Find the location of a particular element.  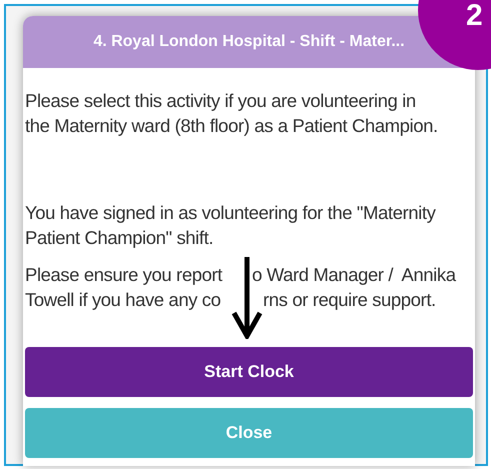

dialog-text: Please ensure you report is located at coordinates (124, 275).